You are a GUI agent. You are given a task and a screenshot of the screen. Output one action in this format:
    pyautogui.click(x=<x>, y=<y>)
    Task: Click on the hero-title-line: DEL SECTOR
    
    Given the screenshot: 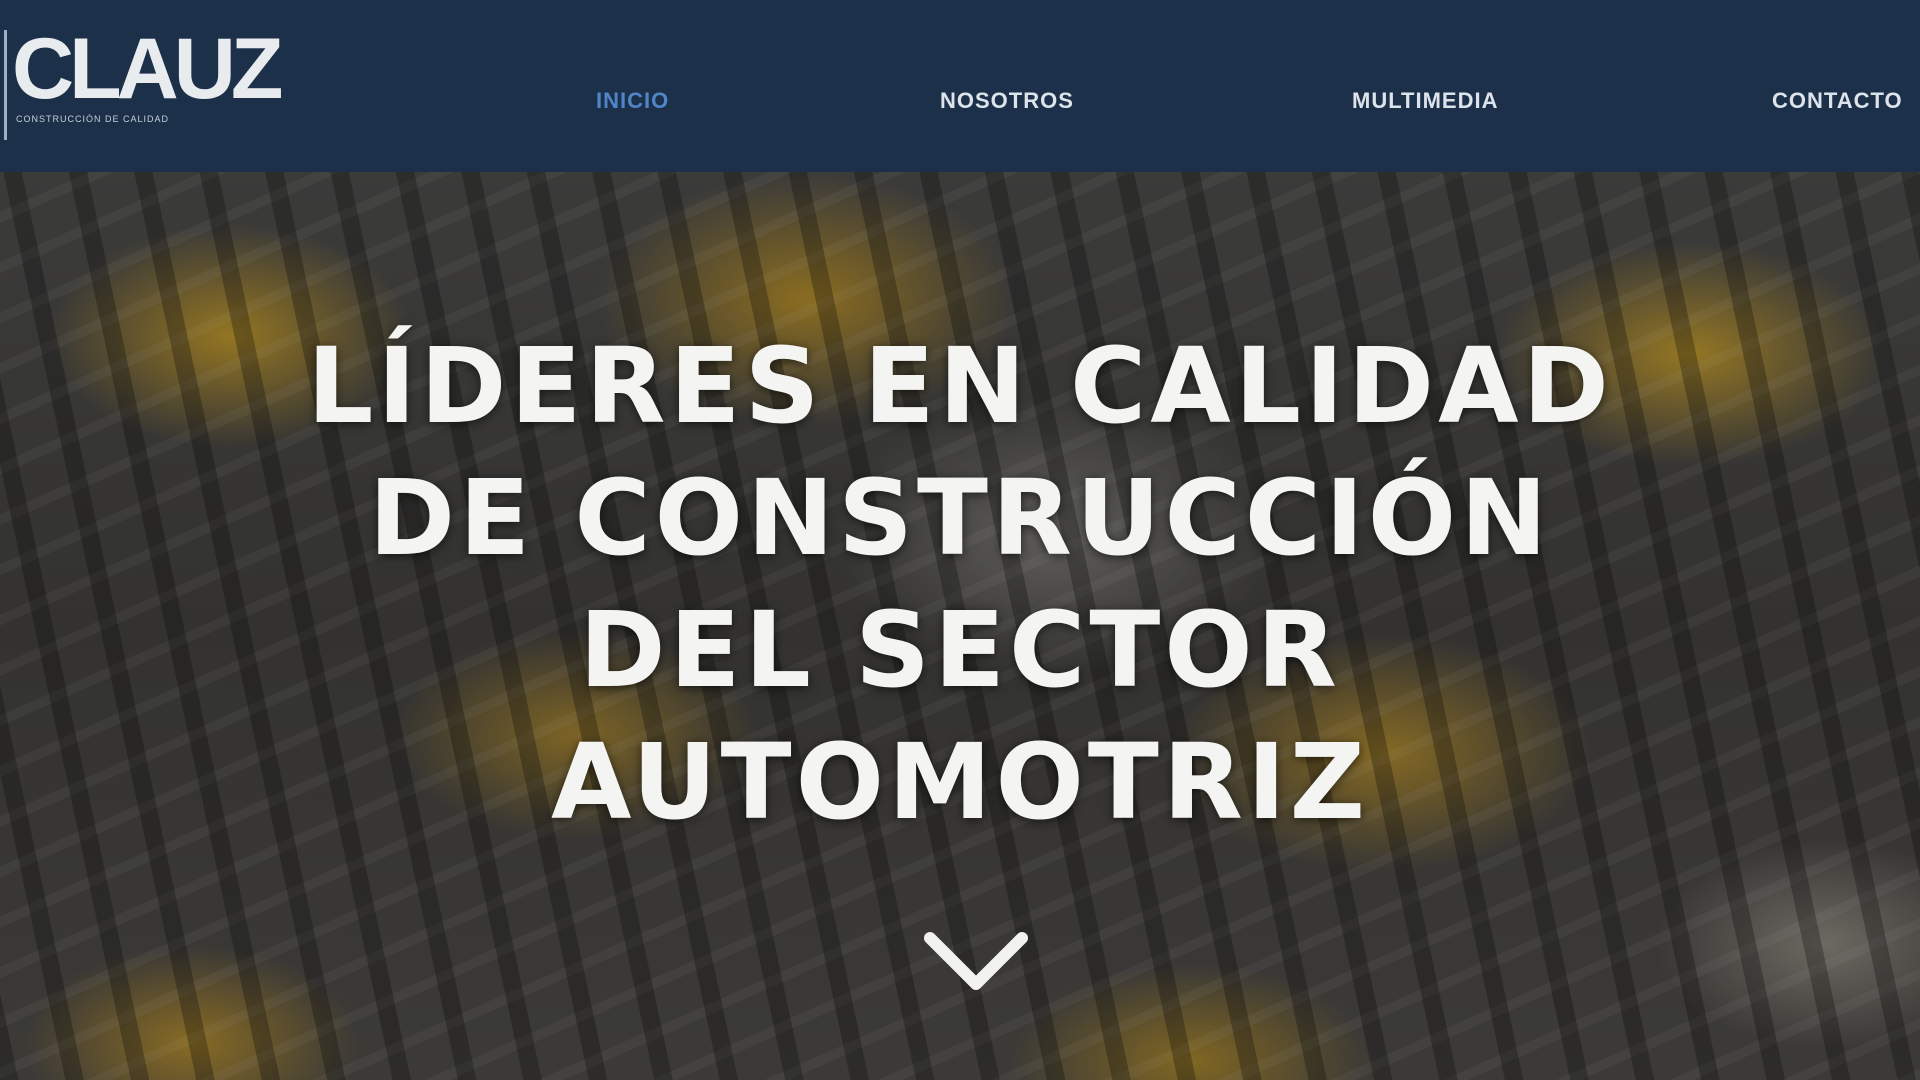 What is the action you would take?
    pyautogui.click(x=960, y=650)
    